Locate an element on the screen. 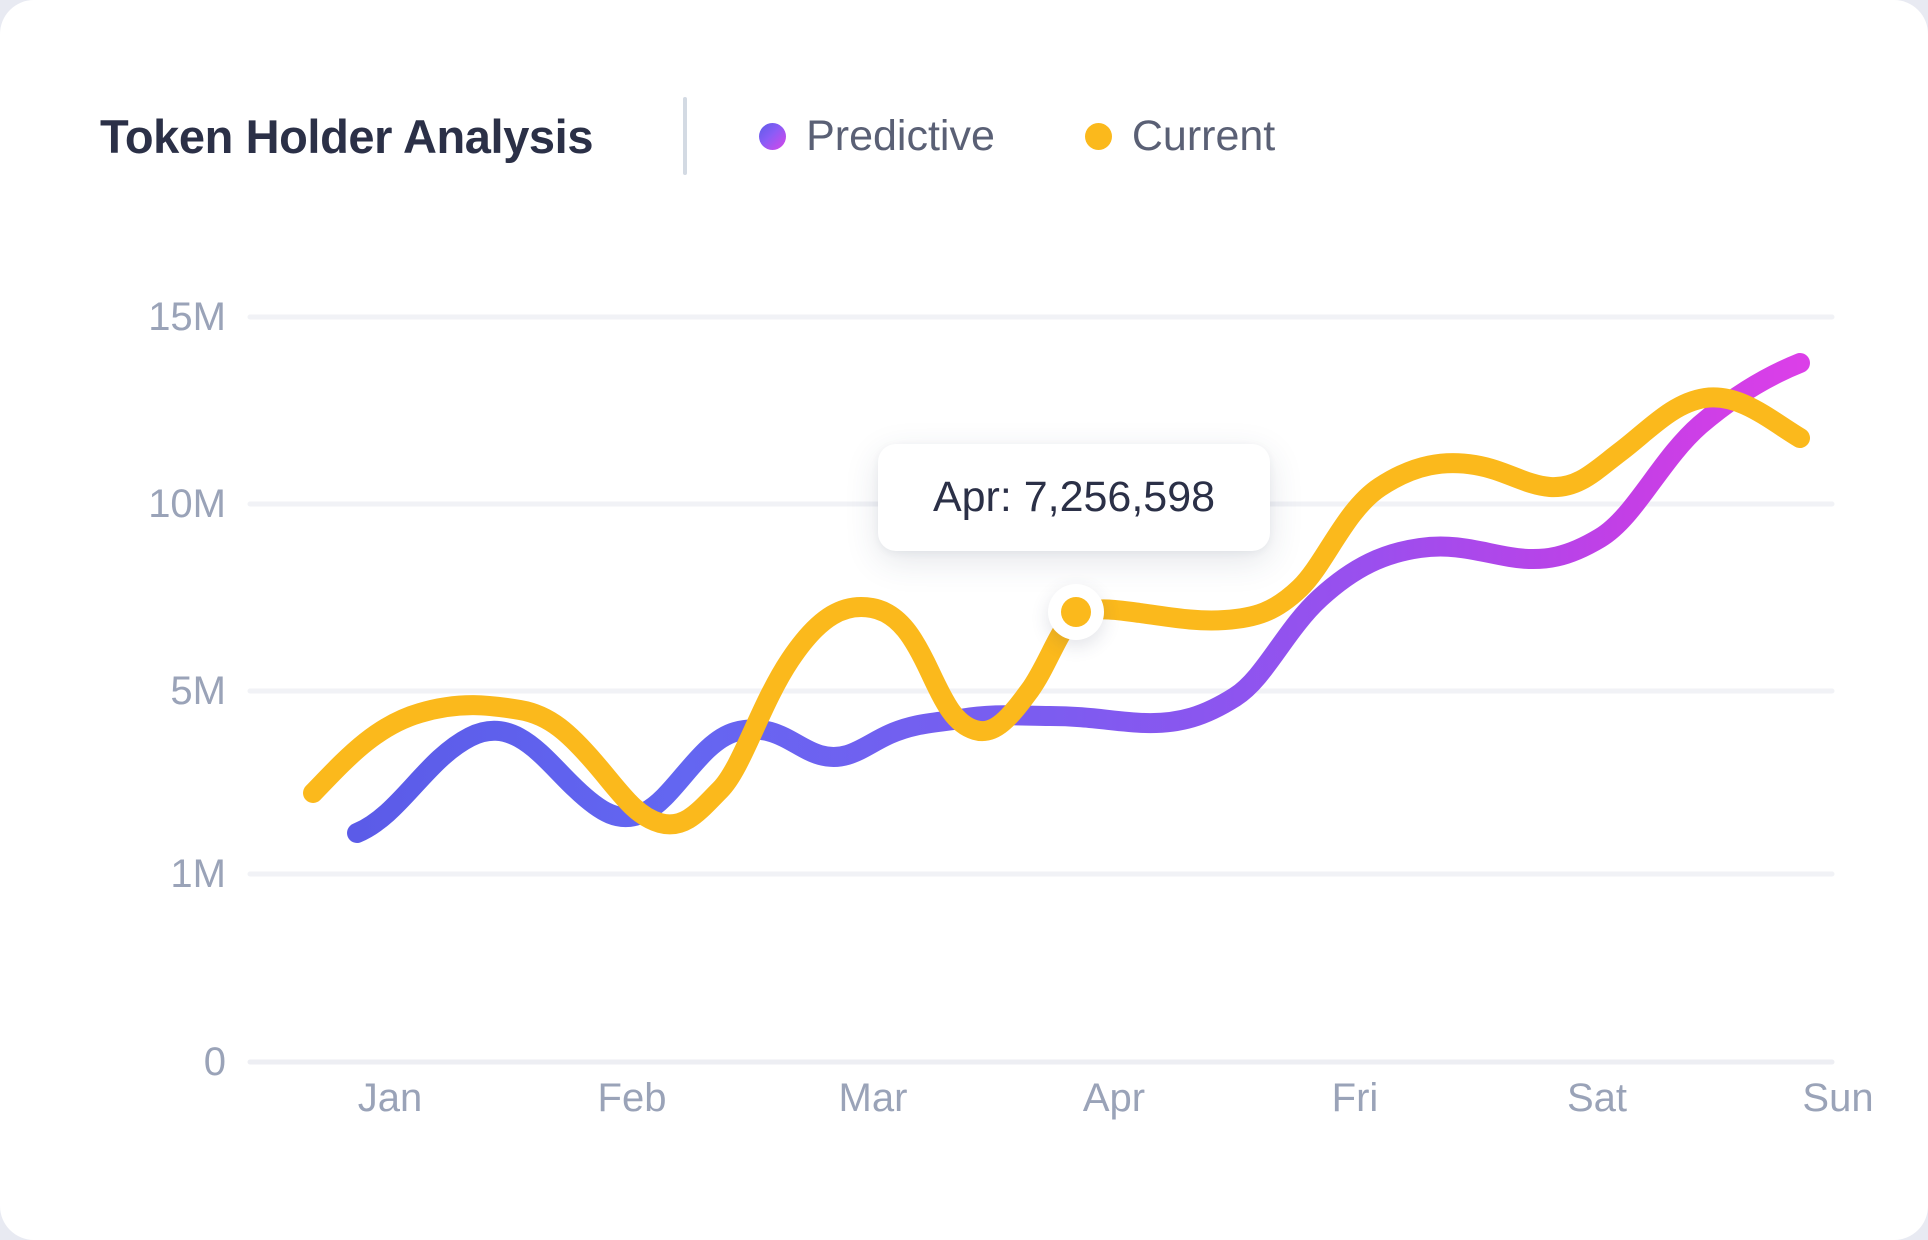 This screenshot has width=1928, height=1240. y-axis-label-10m: 10M is located at coordinates (187, 504).